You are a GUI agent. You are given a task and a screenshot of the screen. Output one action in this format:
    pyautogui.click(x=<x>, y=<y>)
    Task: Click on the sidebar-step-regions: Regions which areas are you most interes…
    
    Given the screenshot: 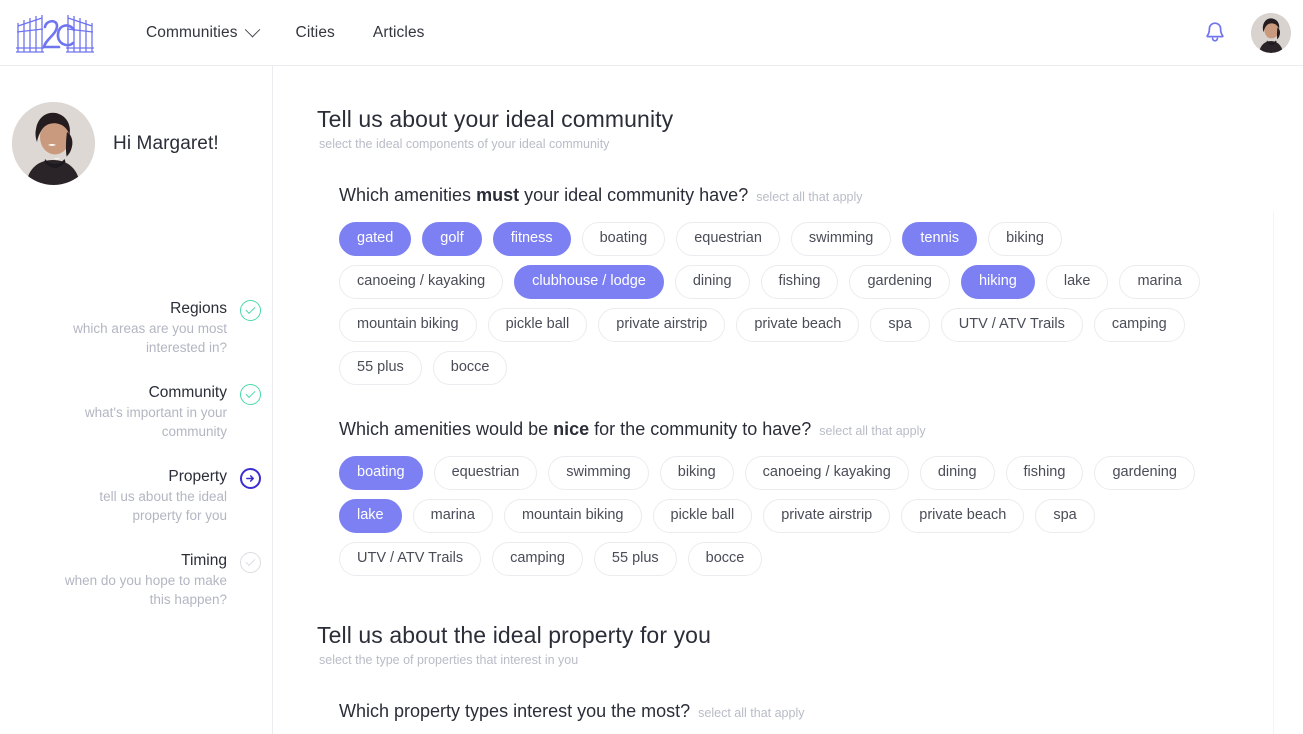 What is the action you would take?
    pyautogui.click(x=136, y=327)
    